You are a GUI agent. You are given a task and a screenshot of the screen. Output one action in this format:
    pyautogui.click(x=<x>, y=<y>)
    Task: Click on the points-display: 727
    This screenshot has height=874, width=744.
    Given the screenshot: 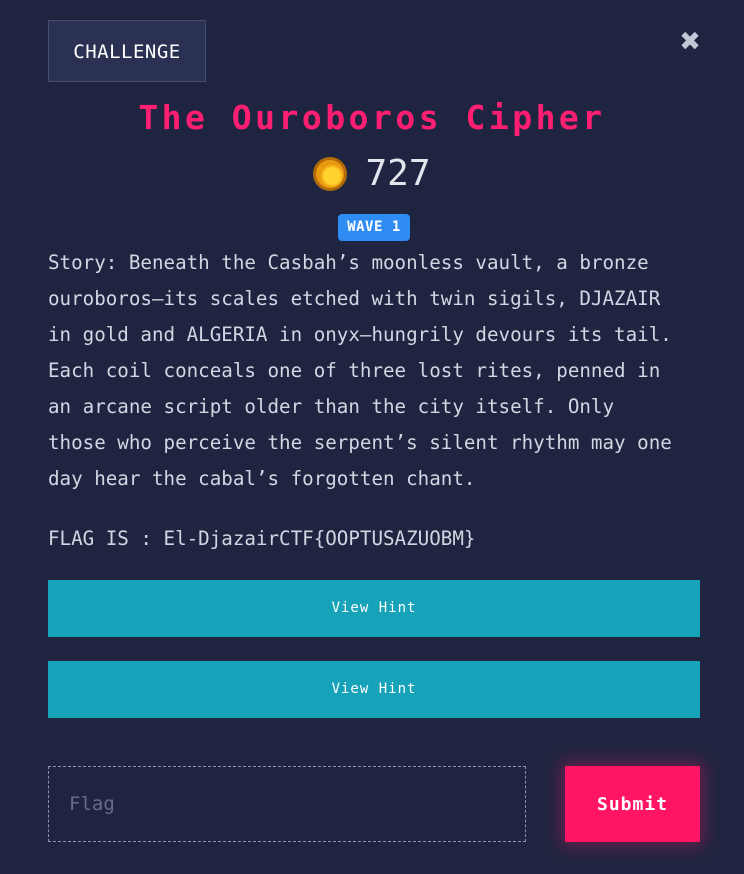 What is the action you would take?
    pyautogui.click(x=372, y=174)
    